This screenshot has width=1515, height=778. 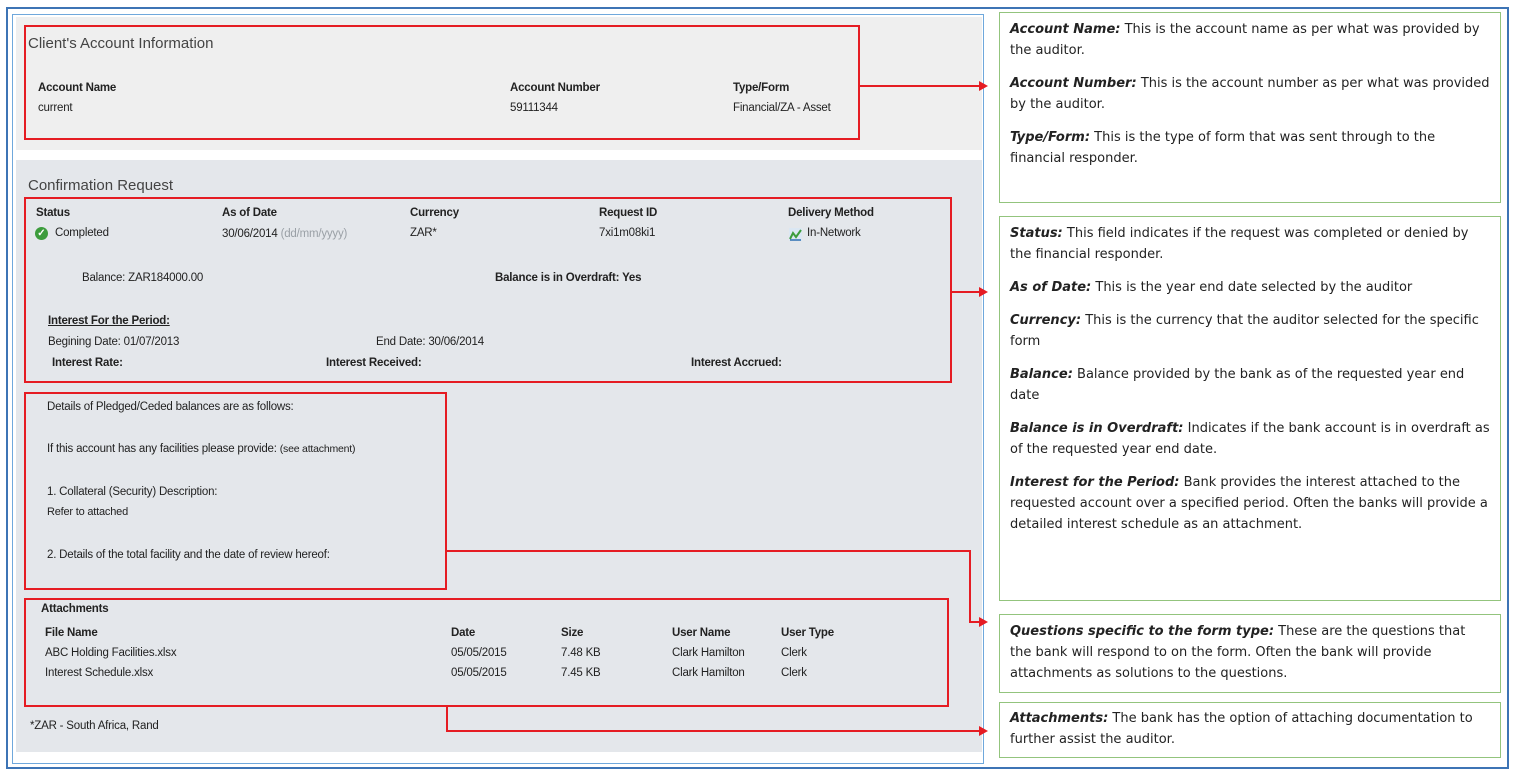 What do you see at coordinates (701, 633) in the screenshot?
I see `col-user-name: User Name` at bounding box center [701, 633].